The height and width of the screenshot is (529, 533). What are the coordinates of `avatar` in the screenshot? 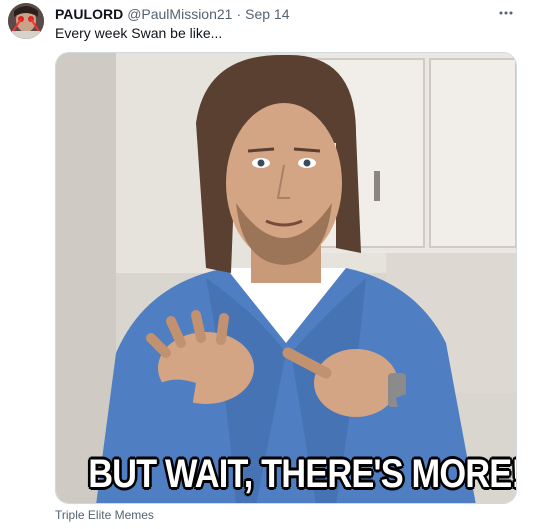 It's located at (26, 21).